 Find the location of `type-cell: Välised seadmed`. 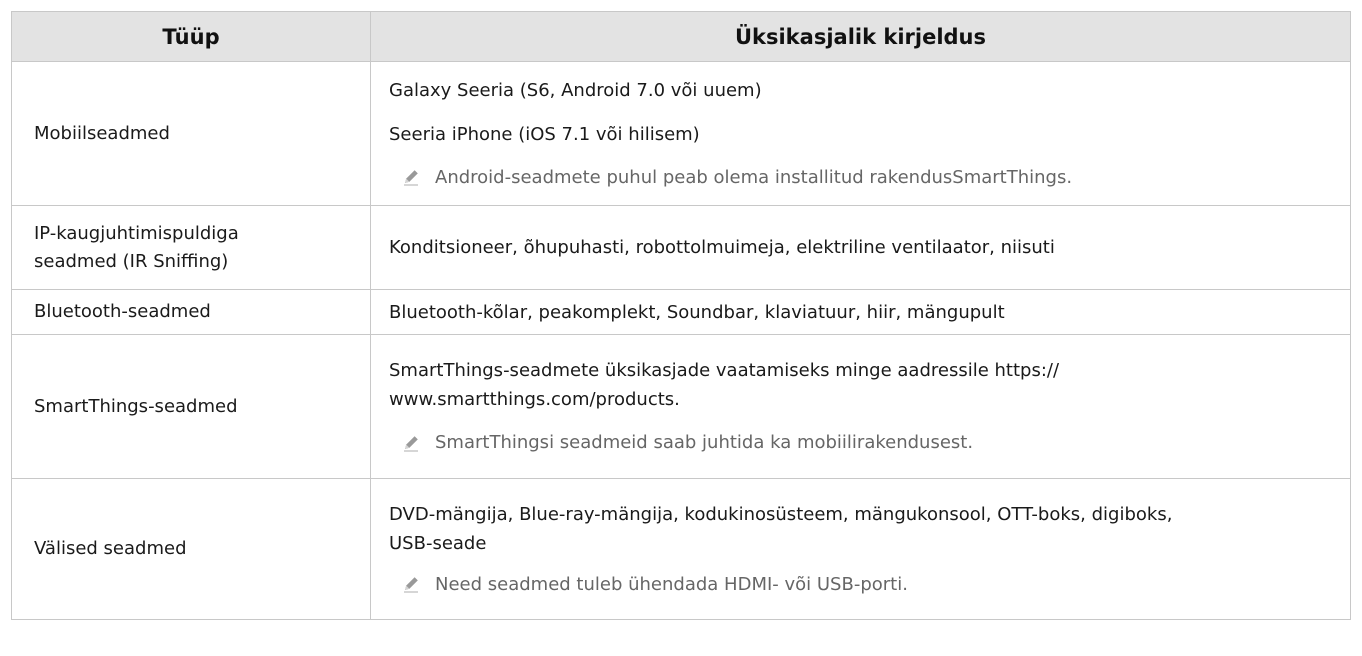

type-cell: Välised seadmed is located at coordinates (191, 549).